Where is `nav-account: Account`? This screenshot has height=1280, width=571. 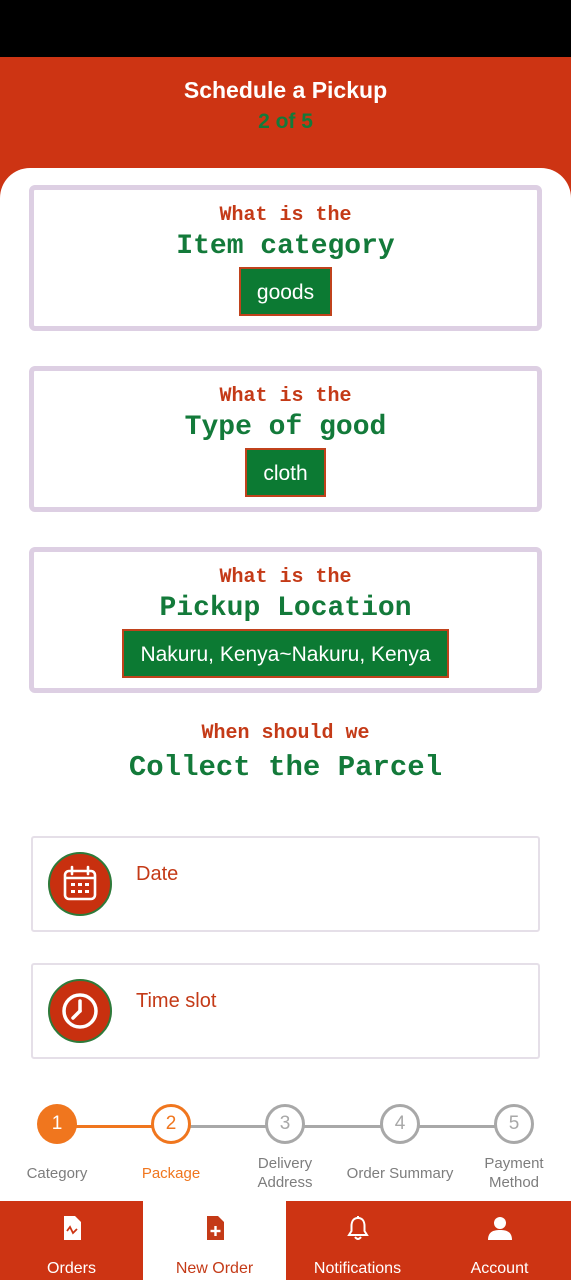 nav-account: Account is located at coordinates (499, 1240).